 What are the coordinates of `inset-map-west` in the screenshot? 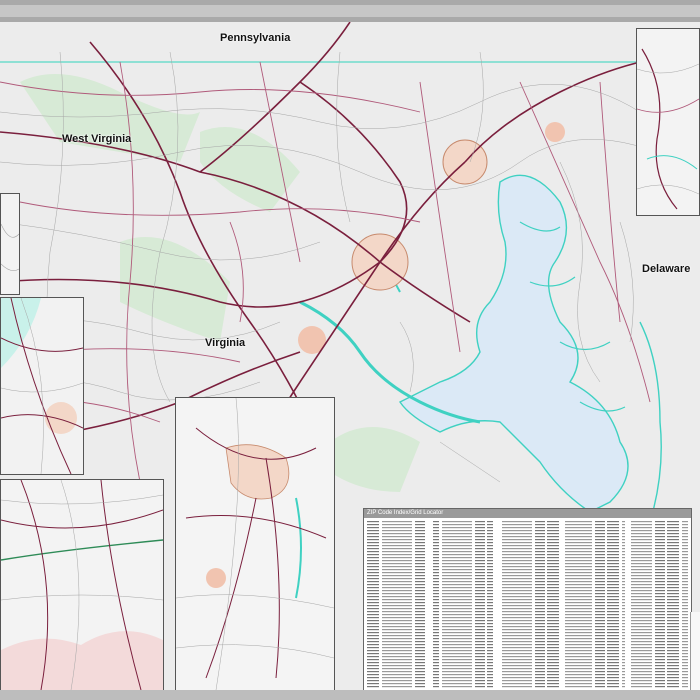 It's located at (10, 244).